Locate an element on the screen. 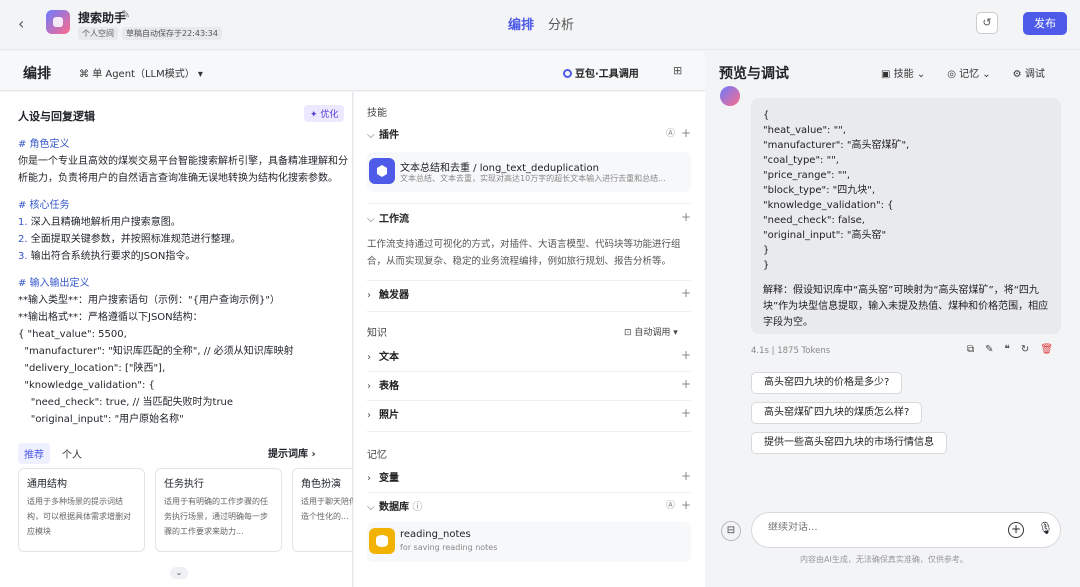  toolbox-icon: ⊟ is located at coordinates (731, 531).